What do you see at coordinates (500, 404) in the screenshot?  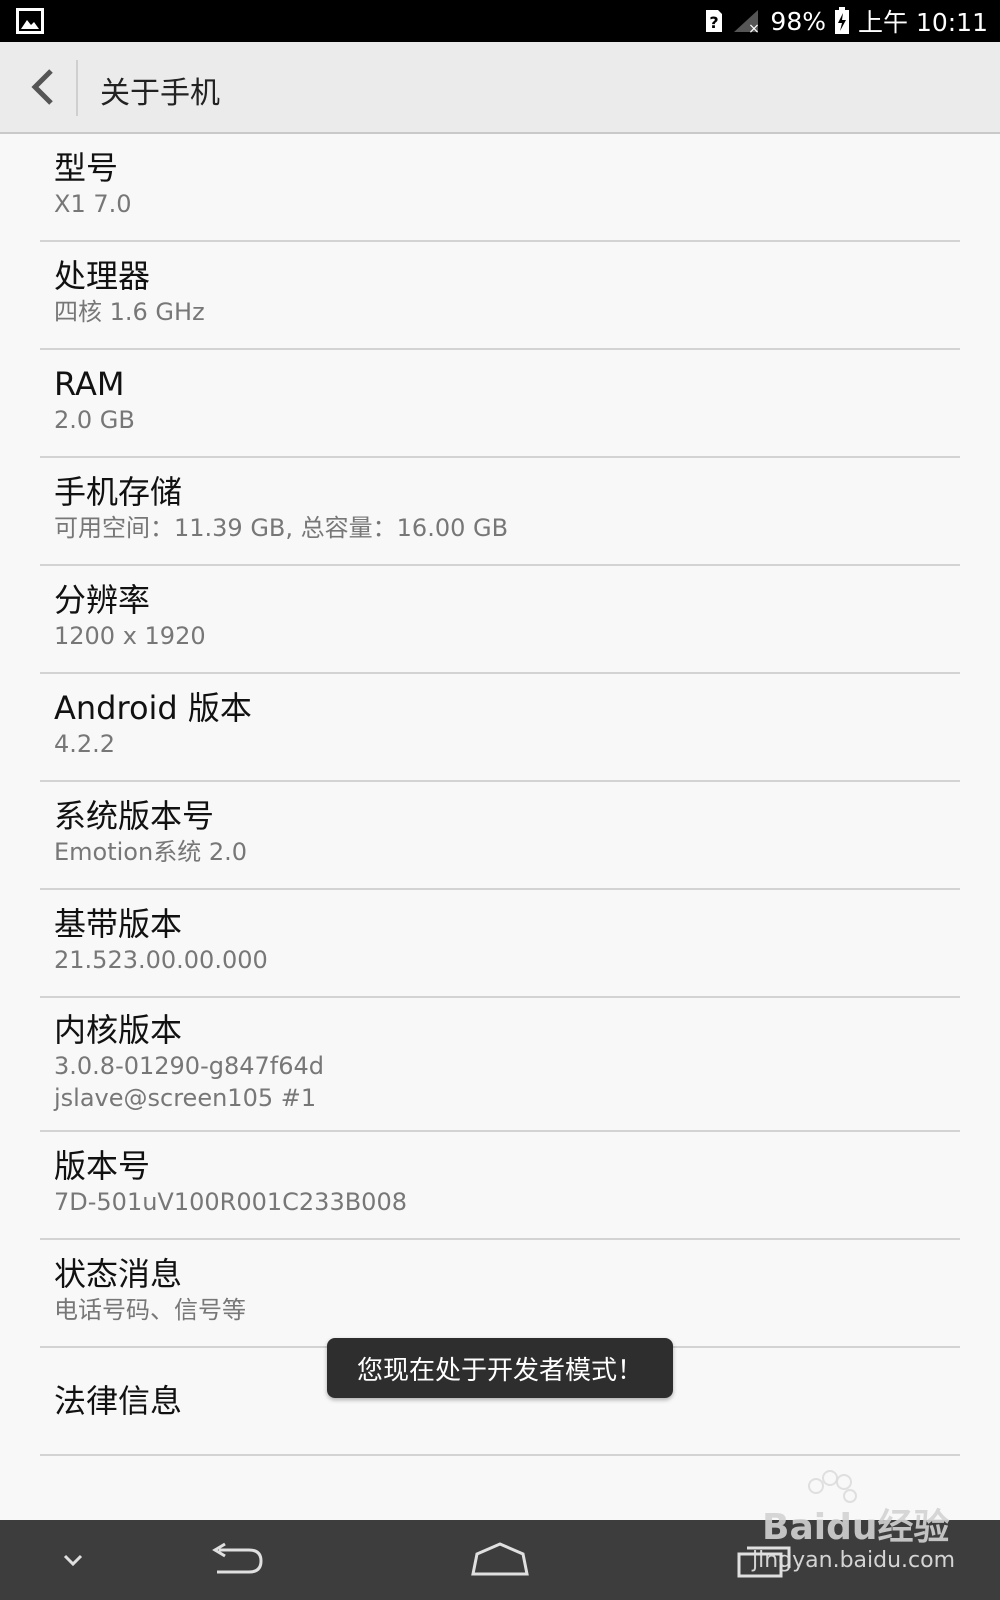 I see `list-item-ram: RAM 2.0 GB` at bounding box center [500, 404].